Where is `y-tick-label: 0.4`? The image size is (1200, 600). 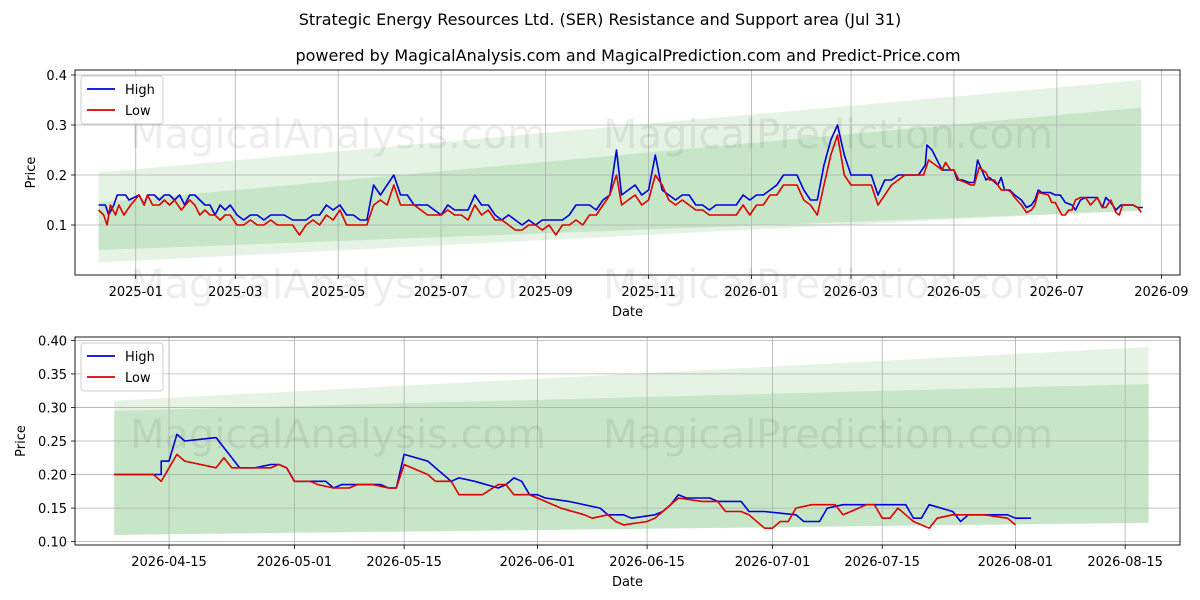 y-tick-label: 0.4 is located at coordinates (56, 76).